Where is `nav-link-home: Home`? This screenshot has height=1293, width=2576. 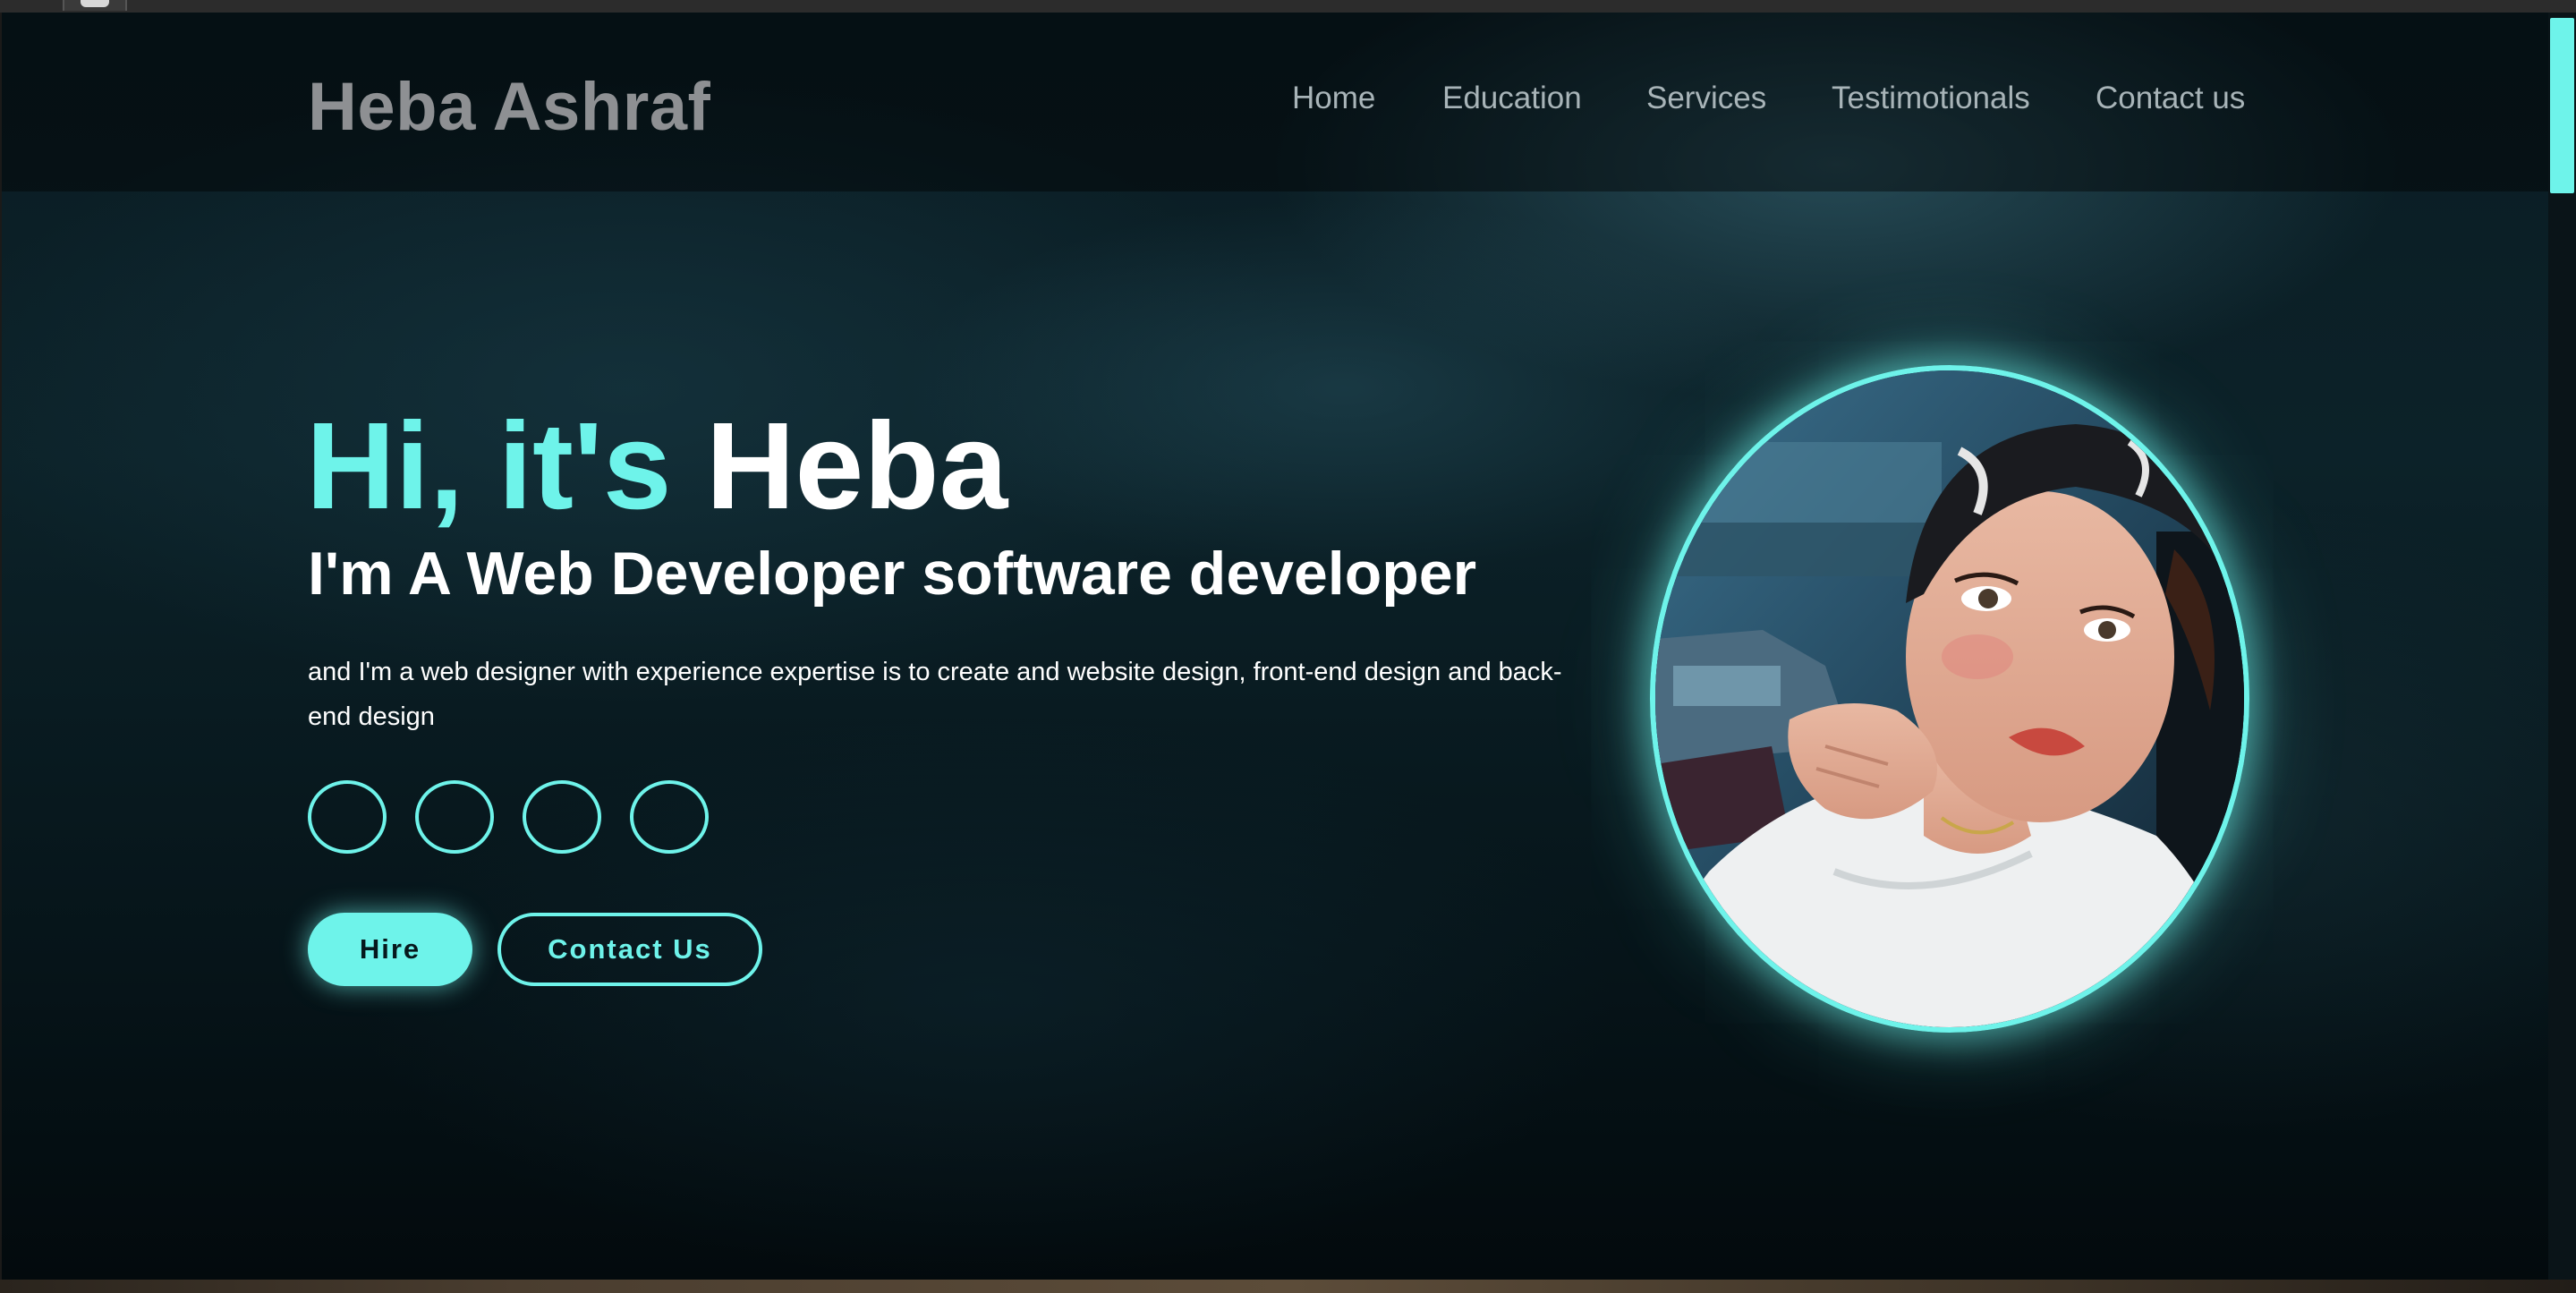 nav-link-home: Home is located at coordinates (1333, 99).